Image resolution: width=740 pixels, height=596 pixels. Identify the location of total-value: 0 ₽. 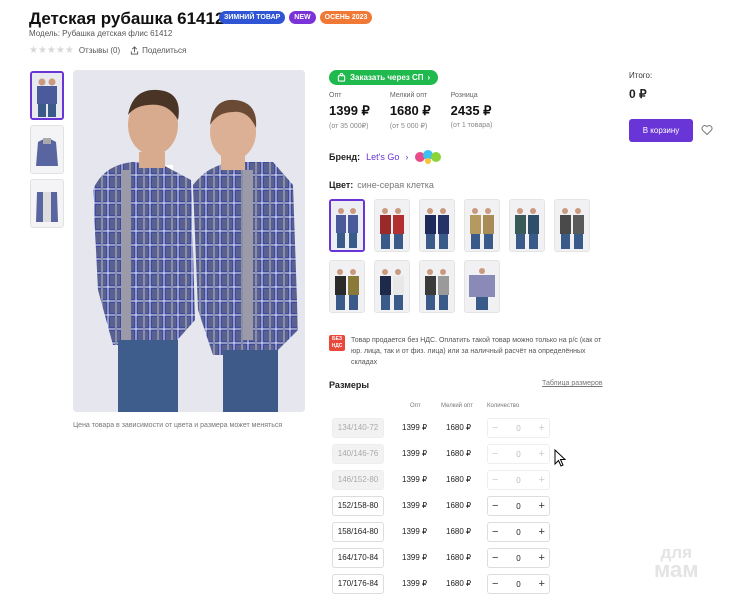
(638, 94).